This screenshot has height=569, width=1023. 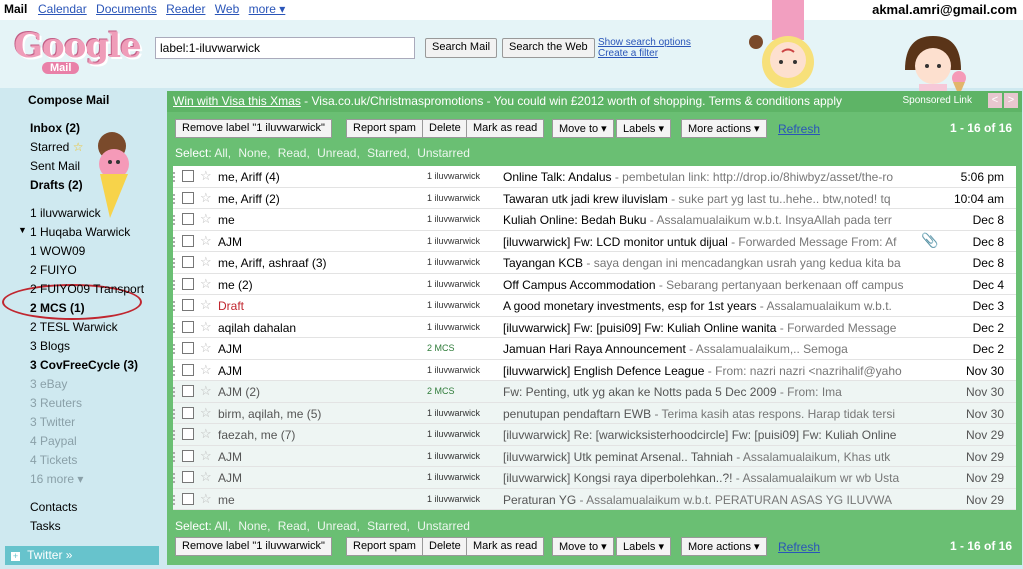 What do you see at coordinates (254, 526) in the screenshot?
I see `select-none: None,` at bounding box center [254, 526].